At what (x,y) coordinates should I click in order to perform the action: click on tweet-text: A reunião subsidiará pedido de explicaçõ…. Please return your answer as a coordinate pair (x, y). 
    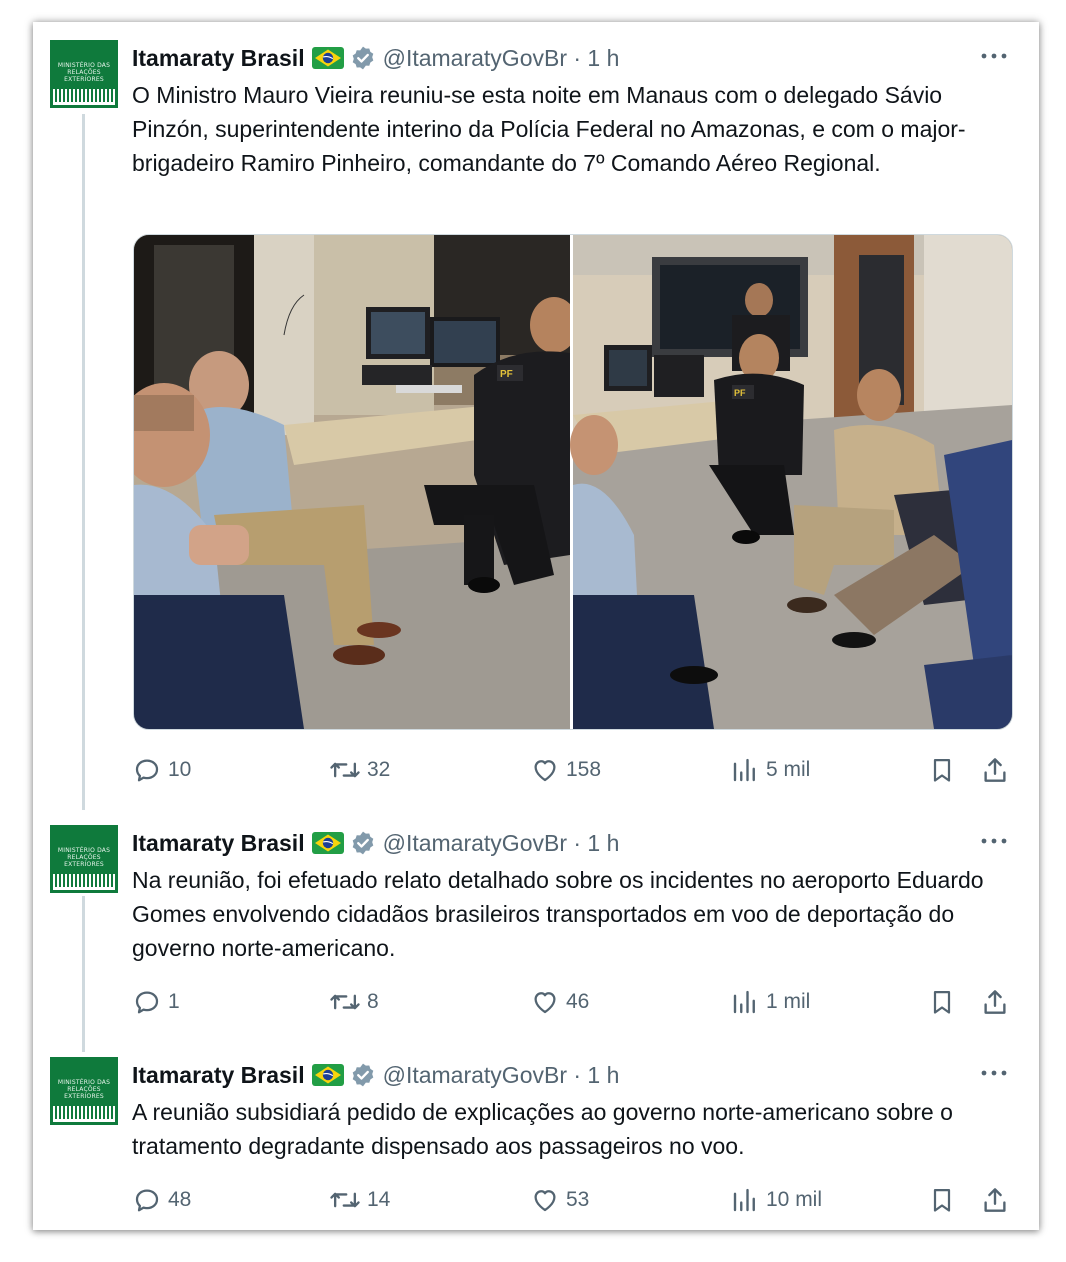
    Looking at the image, I should click on (542, 1129).